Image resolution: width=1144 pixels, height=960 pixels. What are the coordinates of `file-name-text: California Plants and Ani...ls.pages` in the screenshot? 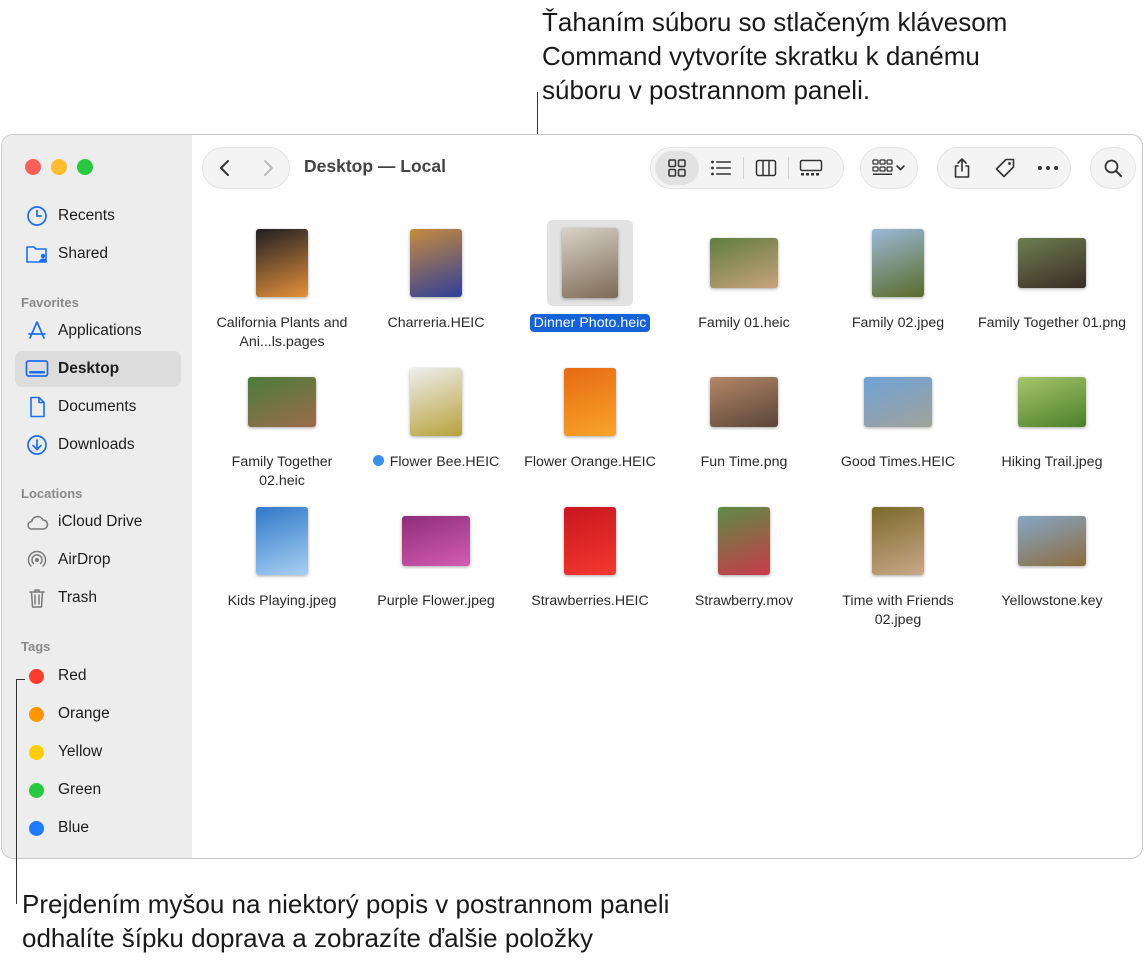 It's located at (282, 332).